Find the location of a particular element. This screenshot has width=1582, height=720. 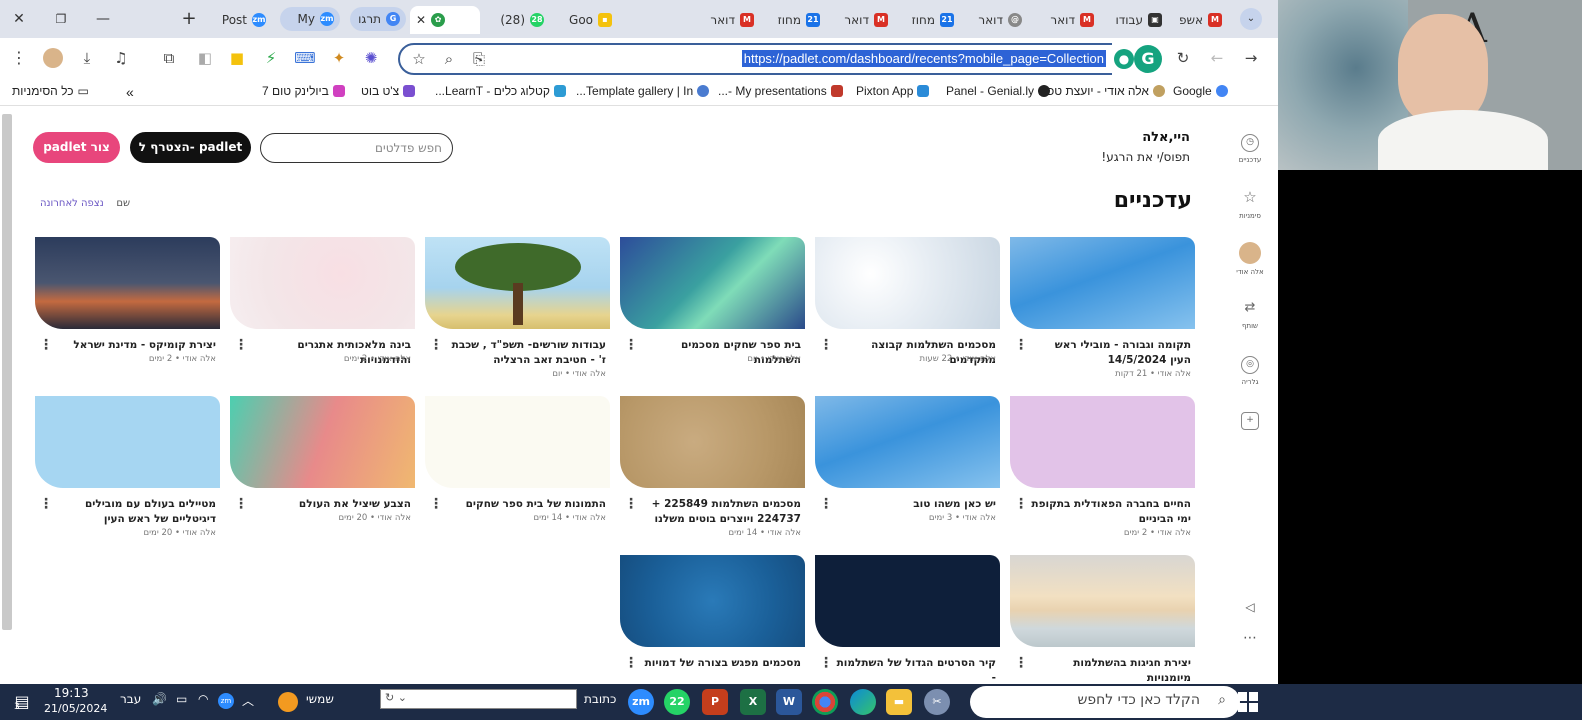

volume-icon: 🔊 is located at coordinates (159, 699).